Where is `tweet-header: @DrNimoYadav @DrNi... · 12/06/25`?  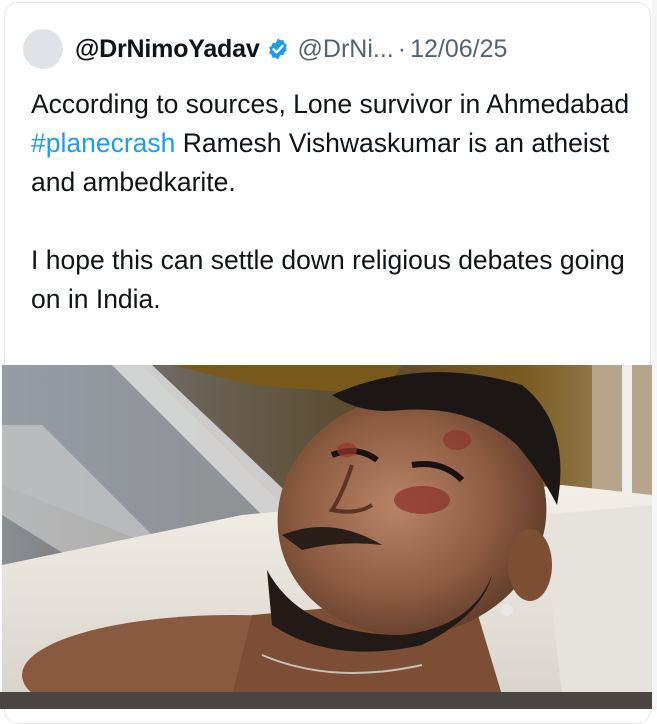
tweet-header: @DrNimoYadav @DrNi... · 12/06/25 is located at coordinates (265, 49).